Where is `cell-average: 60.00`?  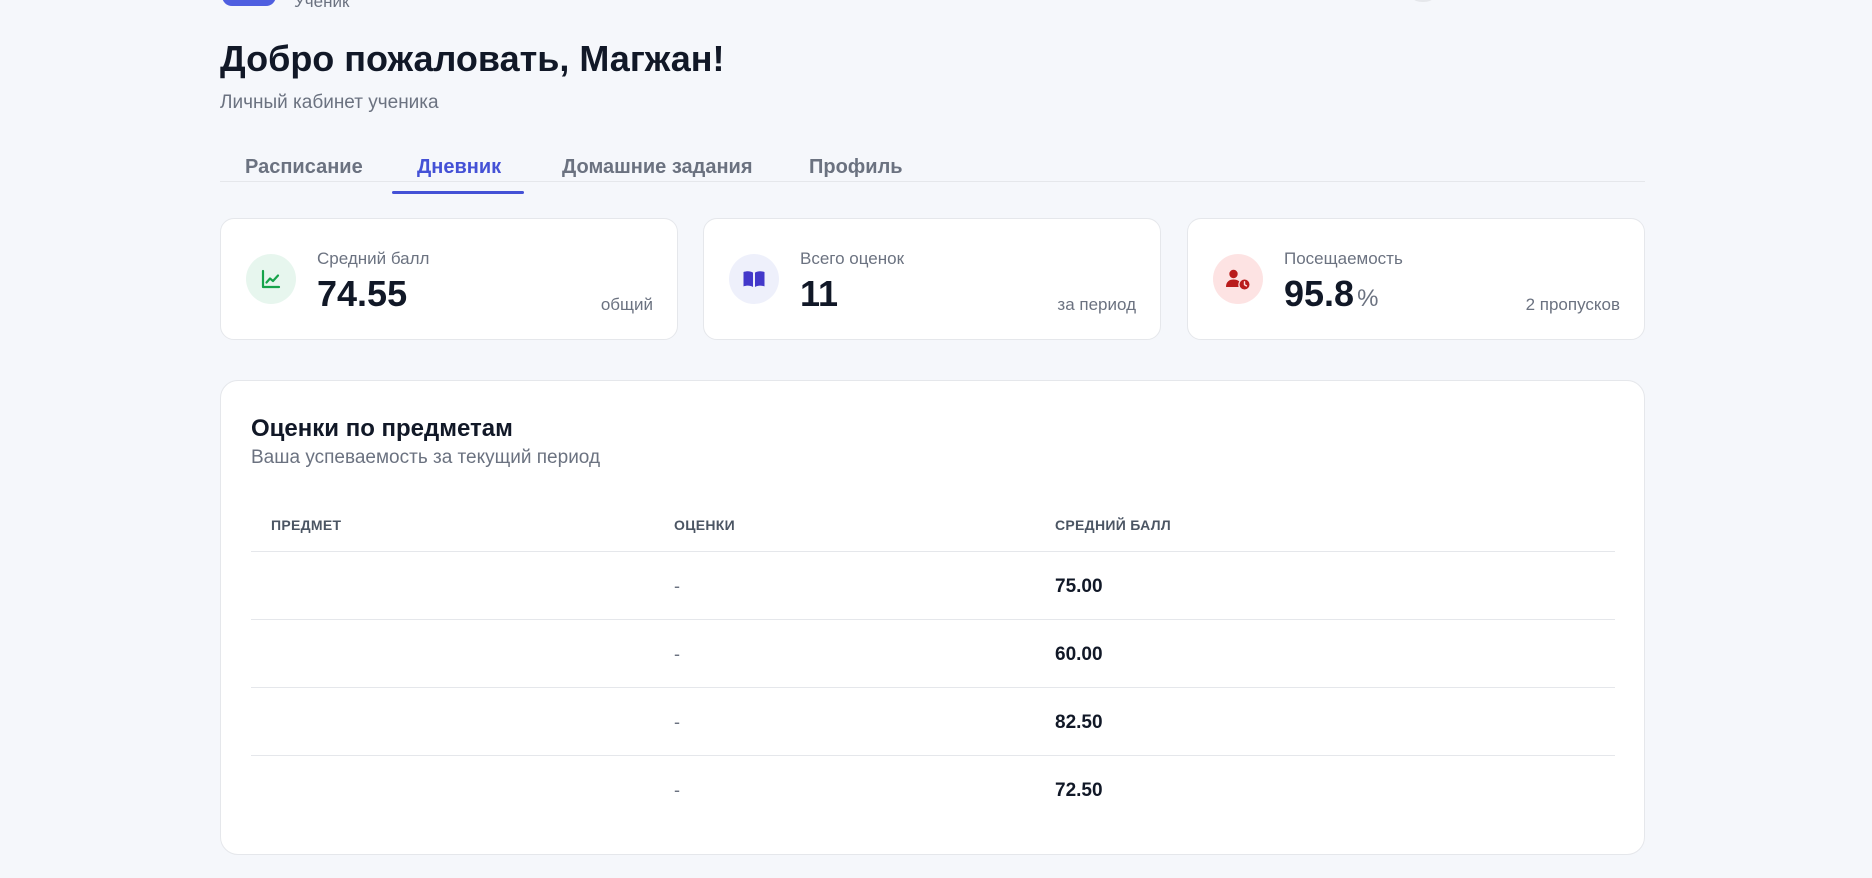
cell-average: 60.00 is located at coordinates (1079, 654).